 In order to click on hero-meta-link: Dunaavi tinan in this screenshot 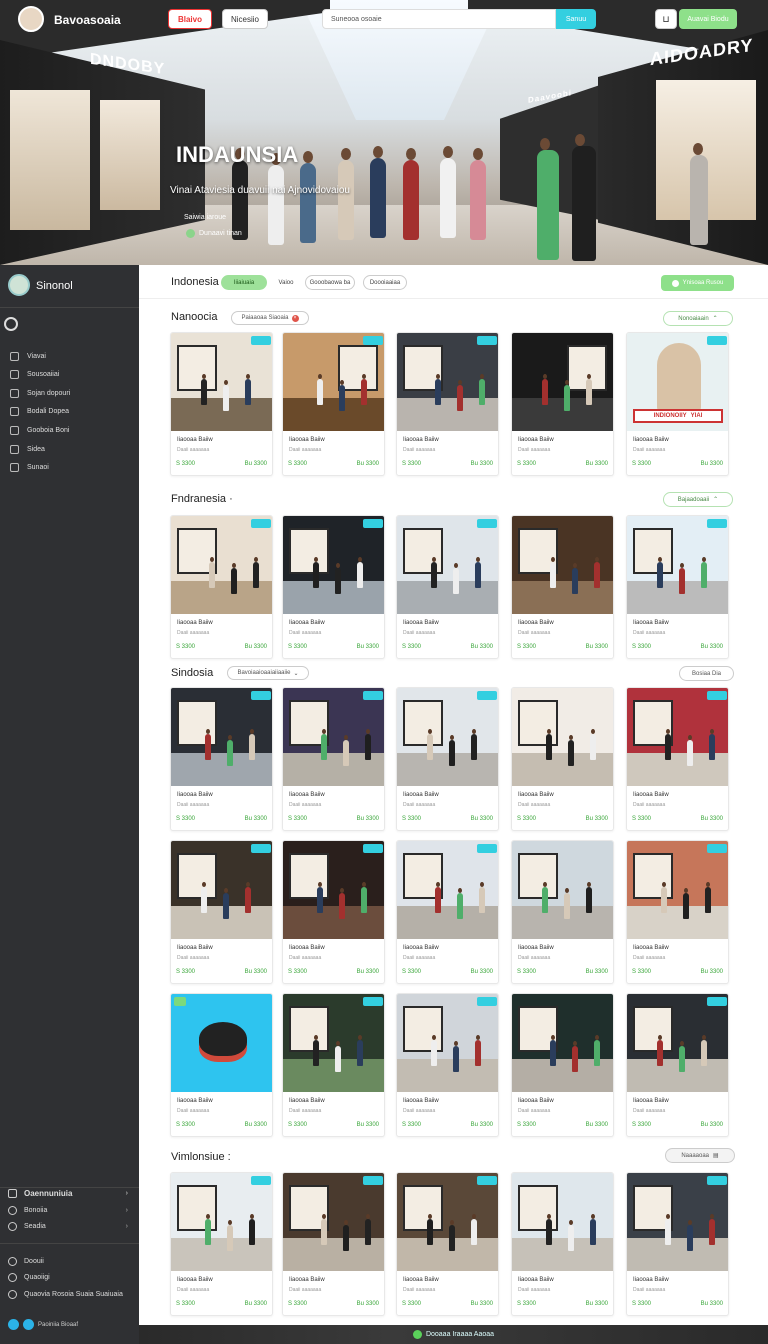, I will do `click(214, 233)`.